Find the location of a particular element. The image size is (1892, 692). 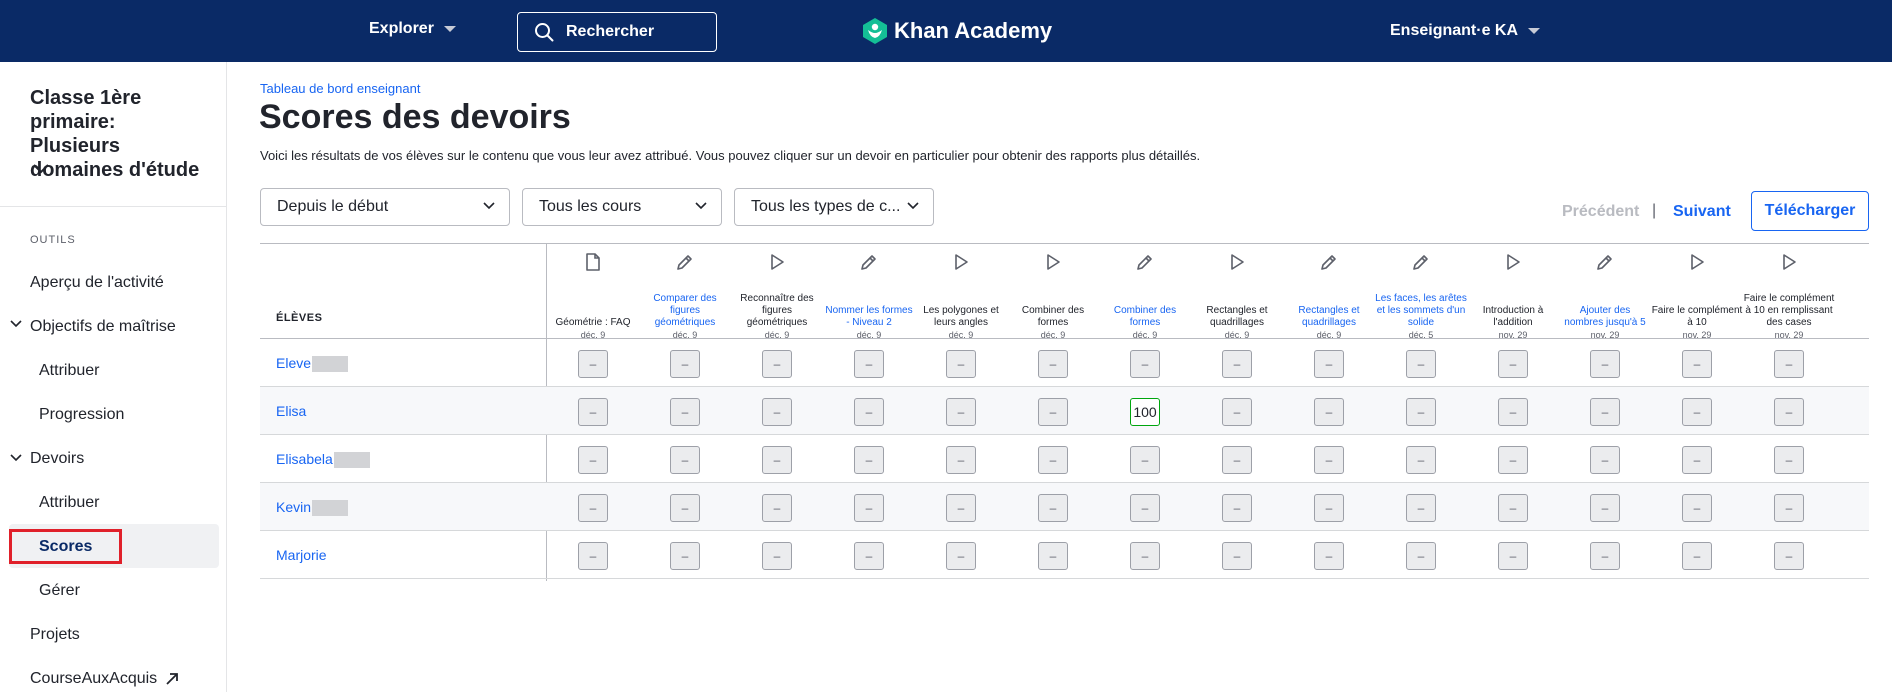

sidebar-item-assignments: Devoirs is located at coordinates (57, 459).